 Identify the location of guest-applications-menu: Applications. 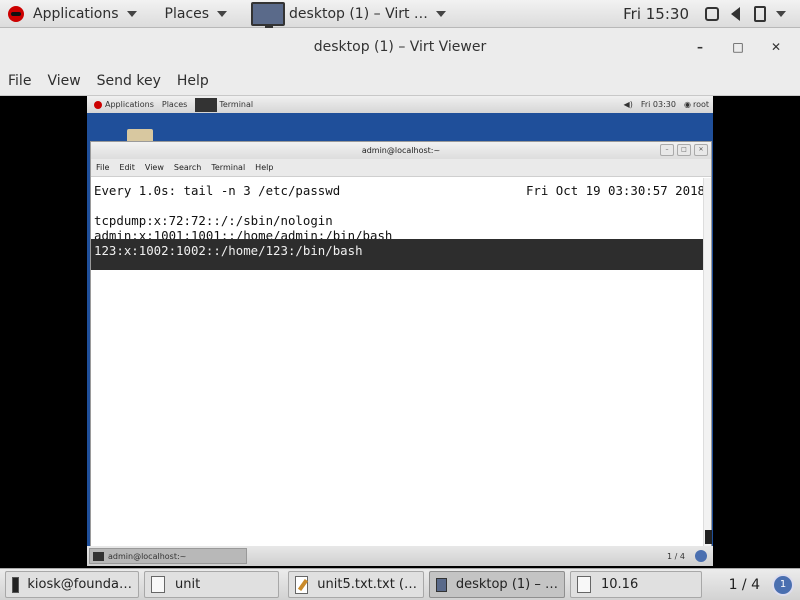
(122, 104).